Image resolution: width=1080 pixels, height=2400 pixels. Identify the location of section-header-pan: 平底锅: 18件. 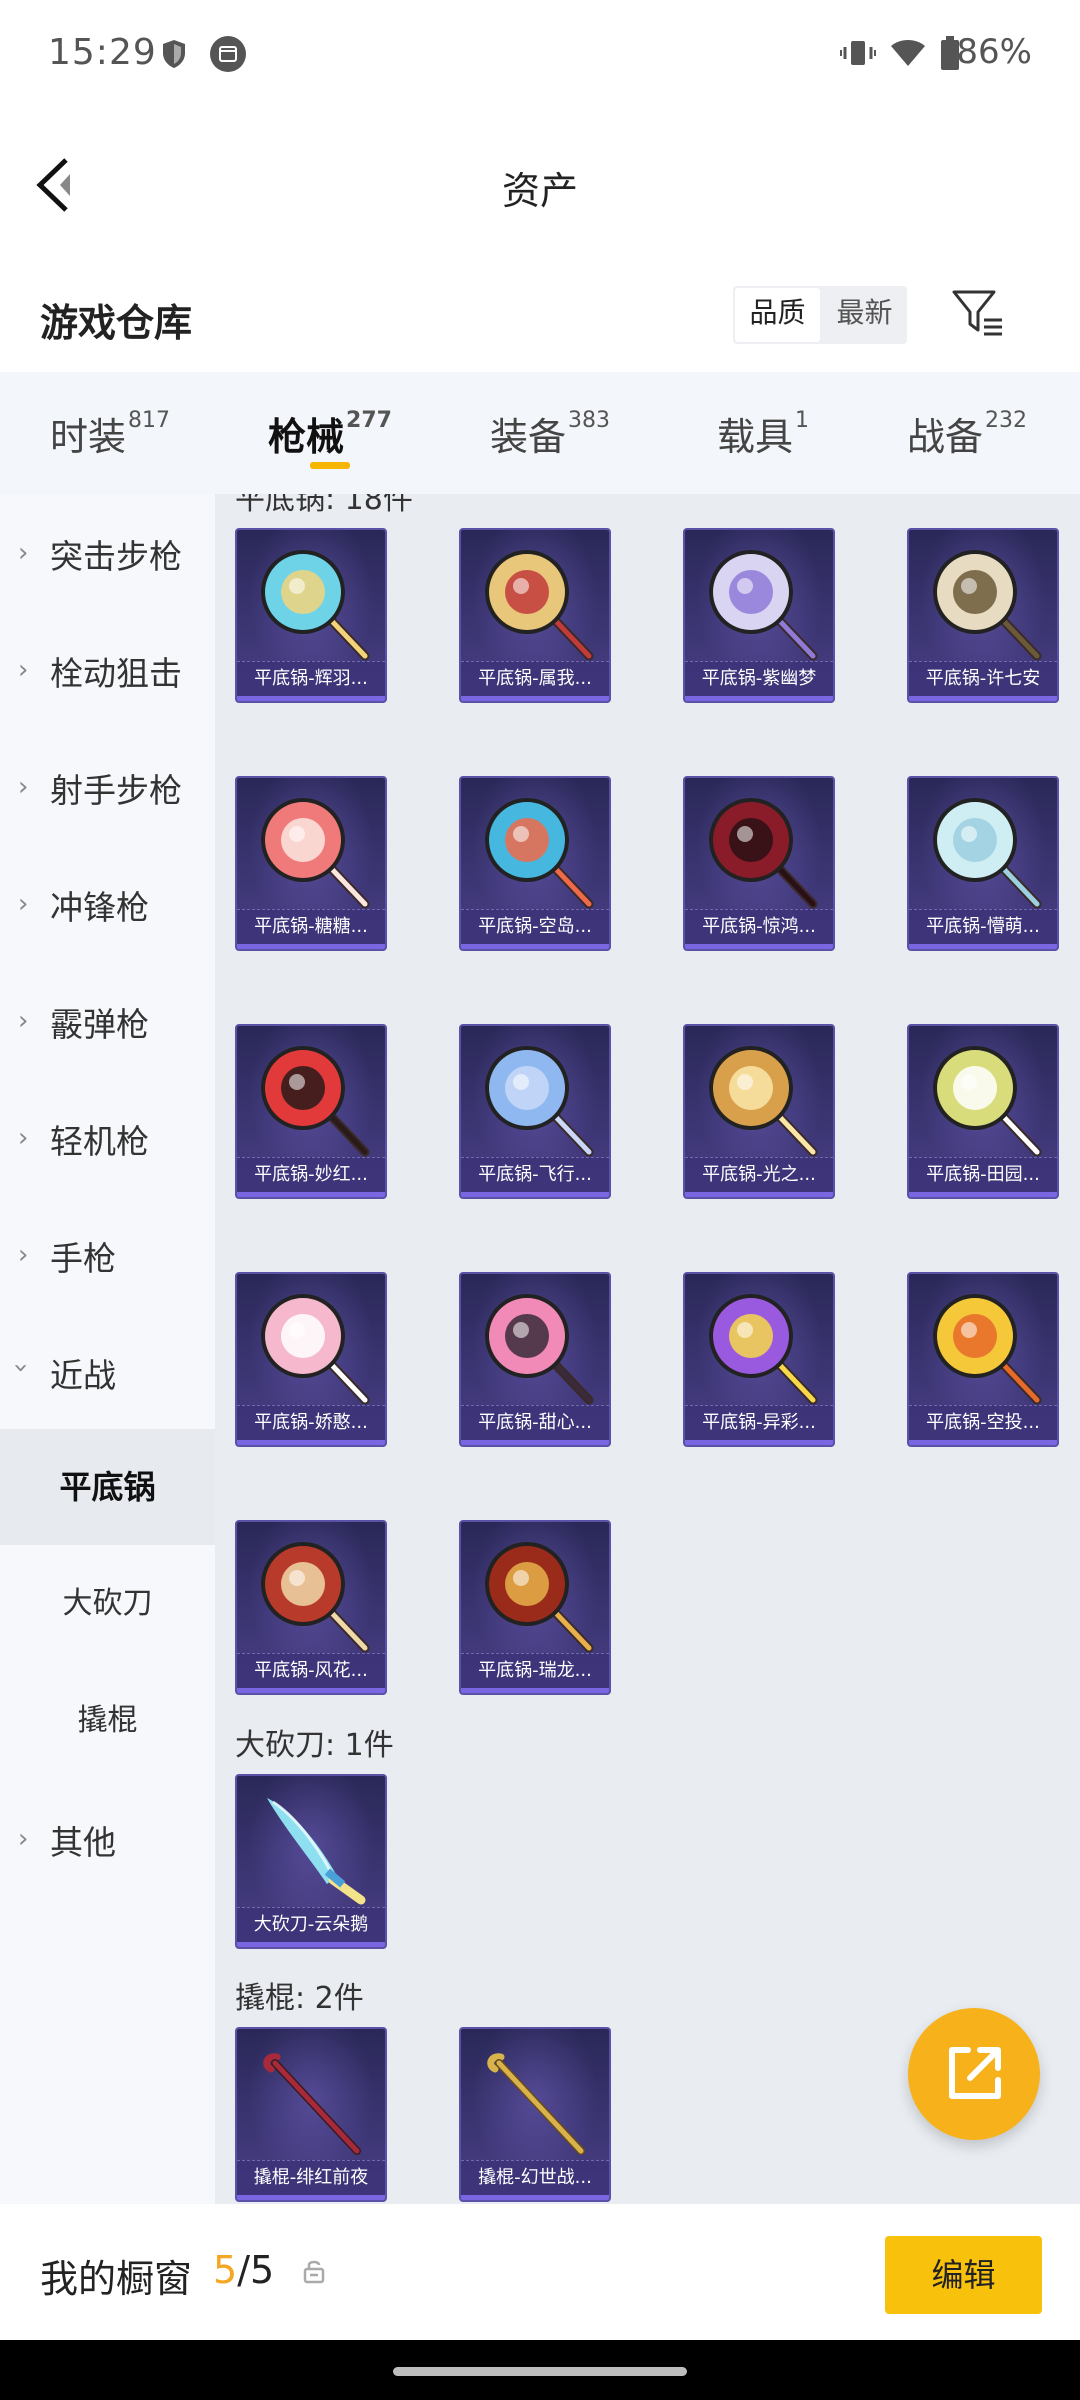
(324, 505).